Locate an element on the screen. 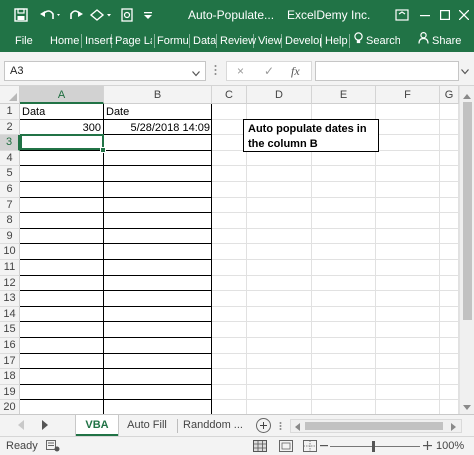 The height and width of the screenshot is (455, 474). row-header-15: 15 is located at coordinates (10, 330).